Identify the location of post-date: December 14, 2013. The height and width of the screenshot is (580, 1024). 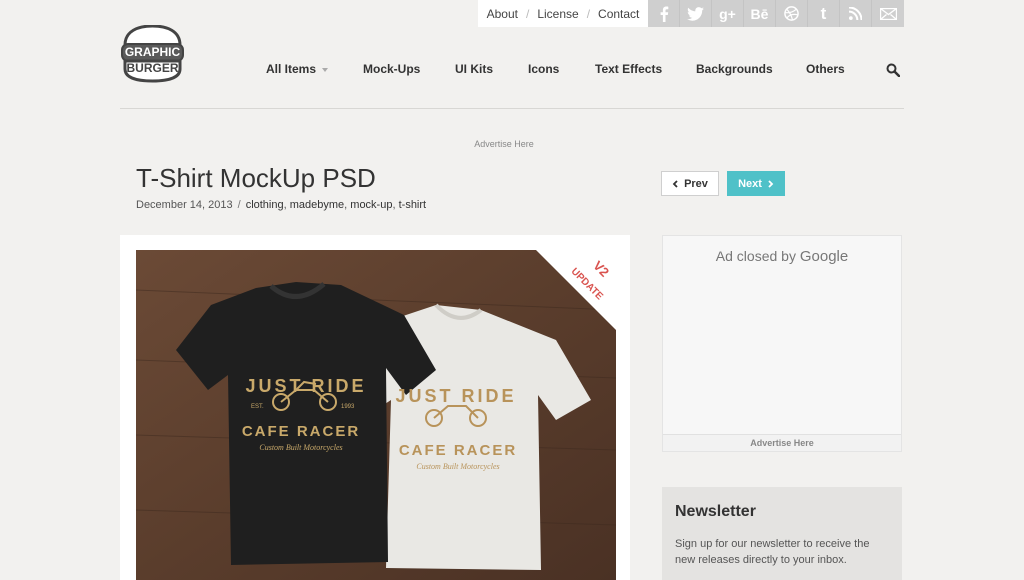
(184, 205).